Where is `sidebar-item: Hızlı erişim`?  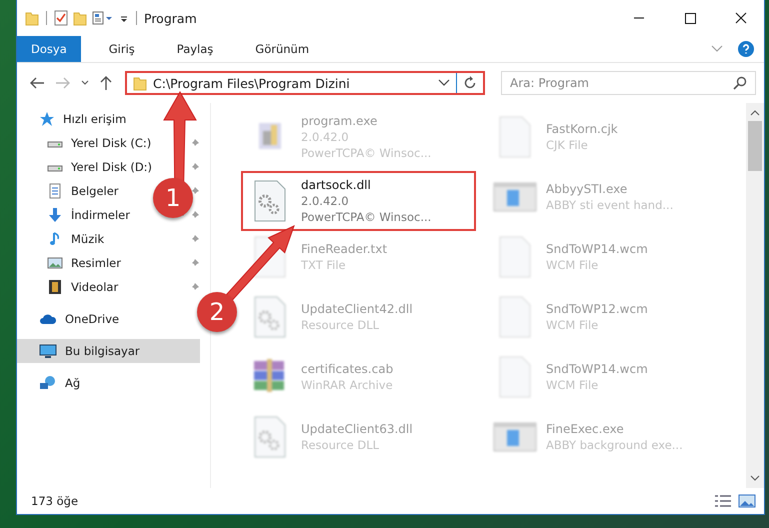
sidebar-item: Hızlı erişim is located at coordinates (73, 119).